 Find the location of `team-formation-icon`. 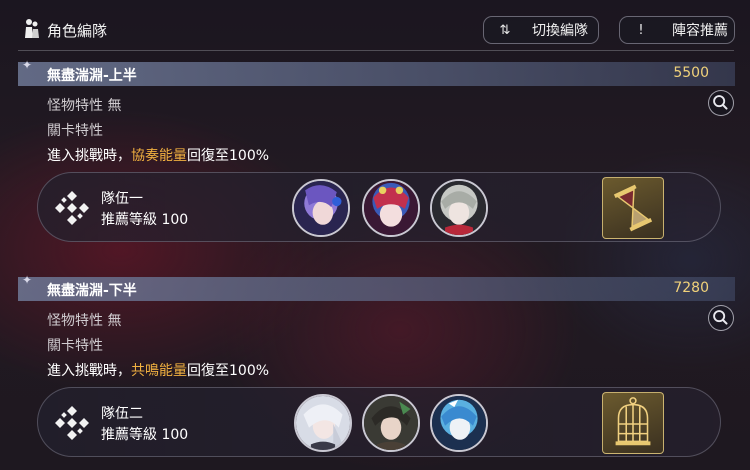

team-formation-icon is located at coordinates (32, 29).